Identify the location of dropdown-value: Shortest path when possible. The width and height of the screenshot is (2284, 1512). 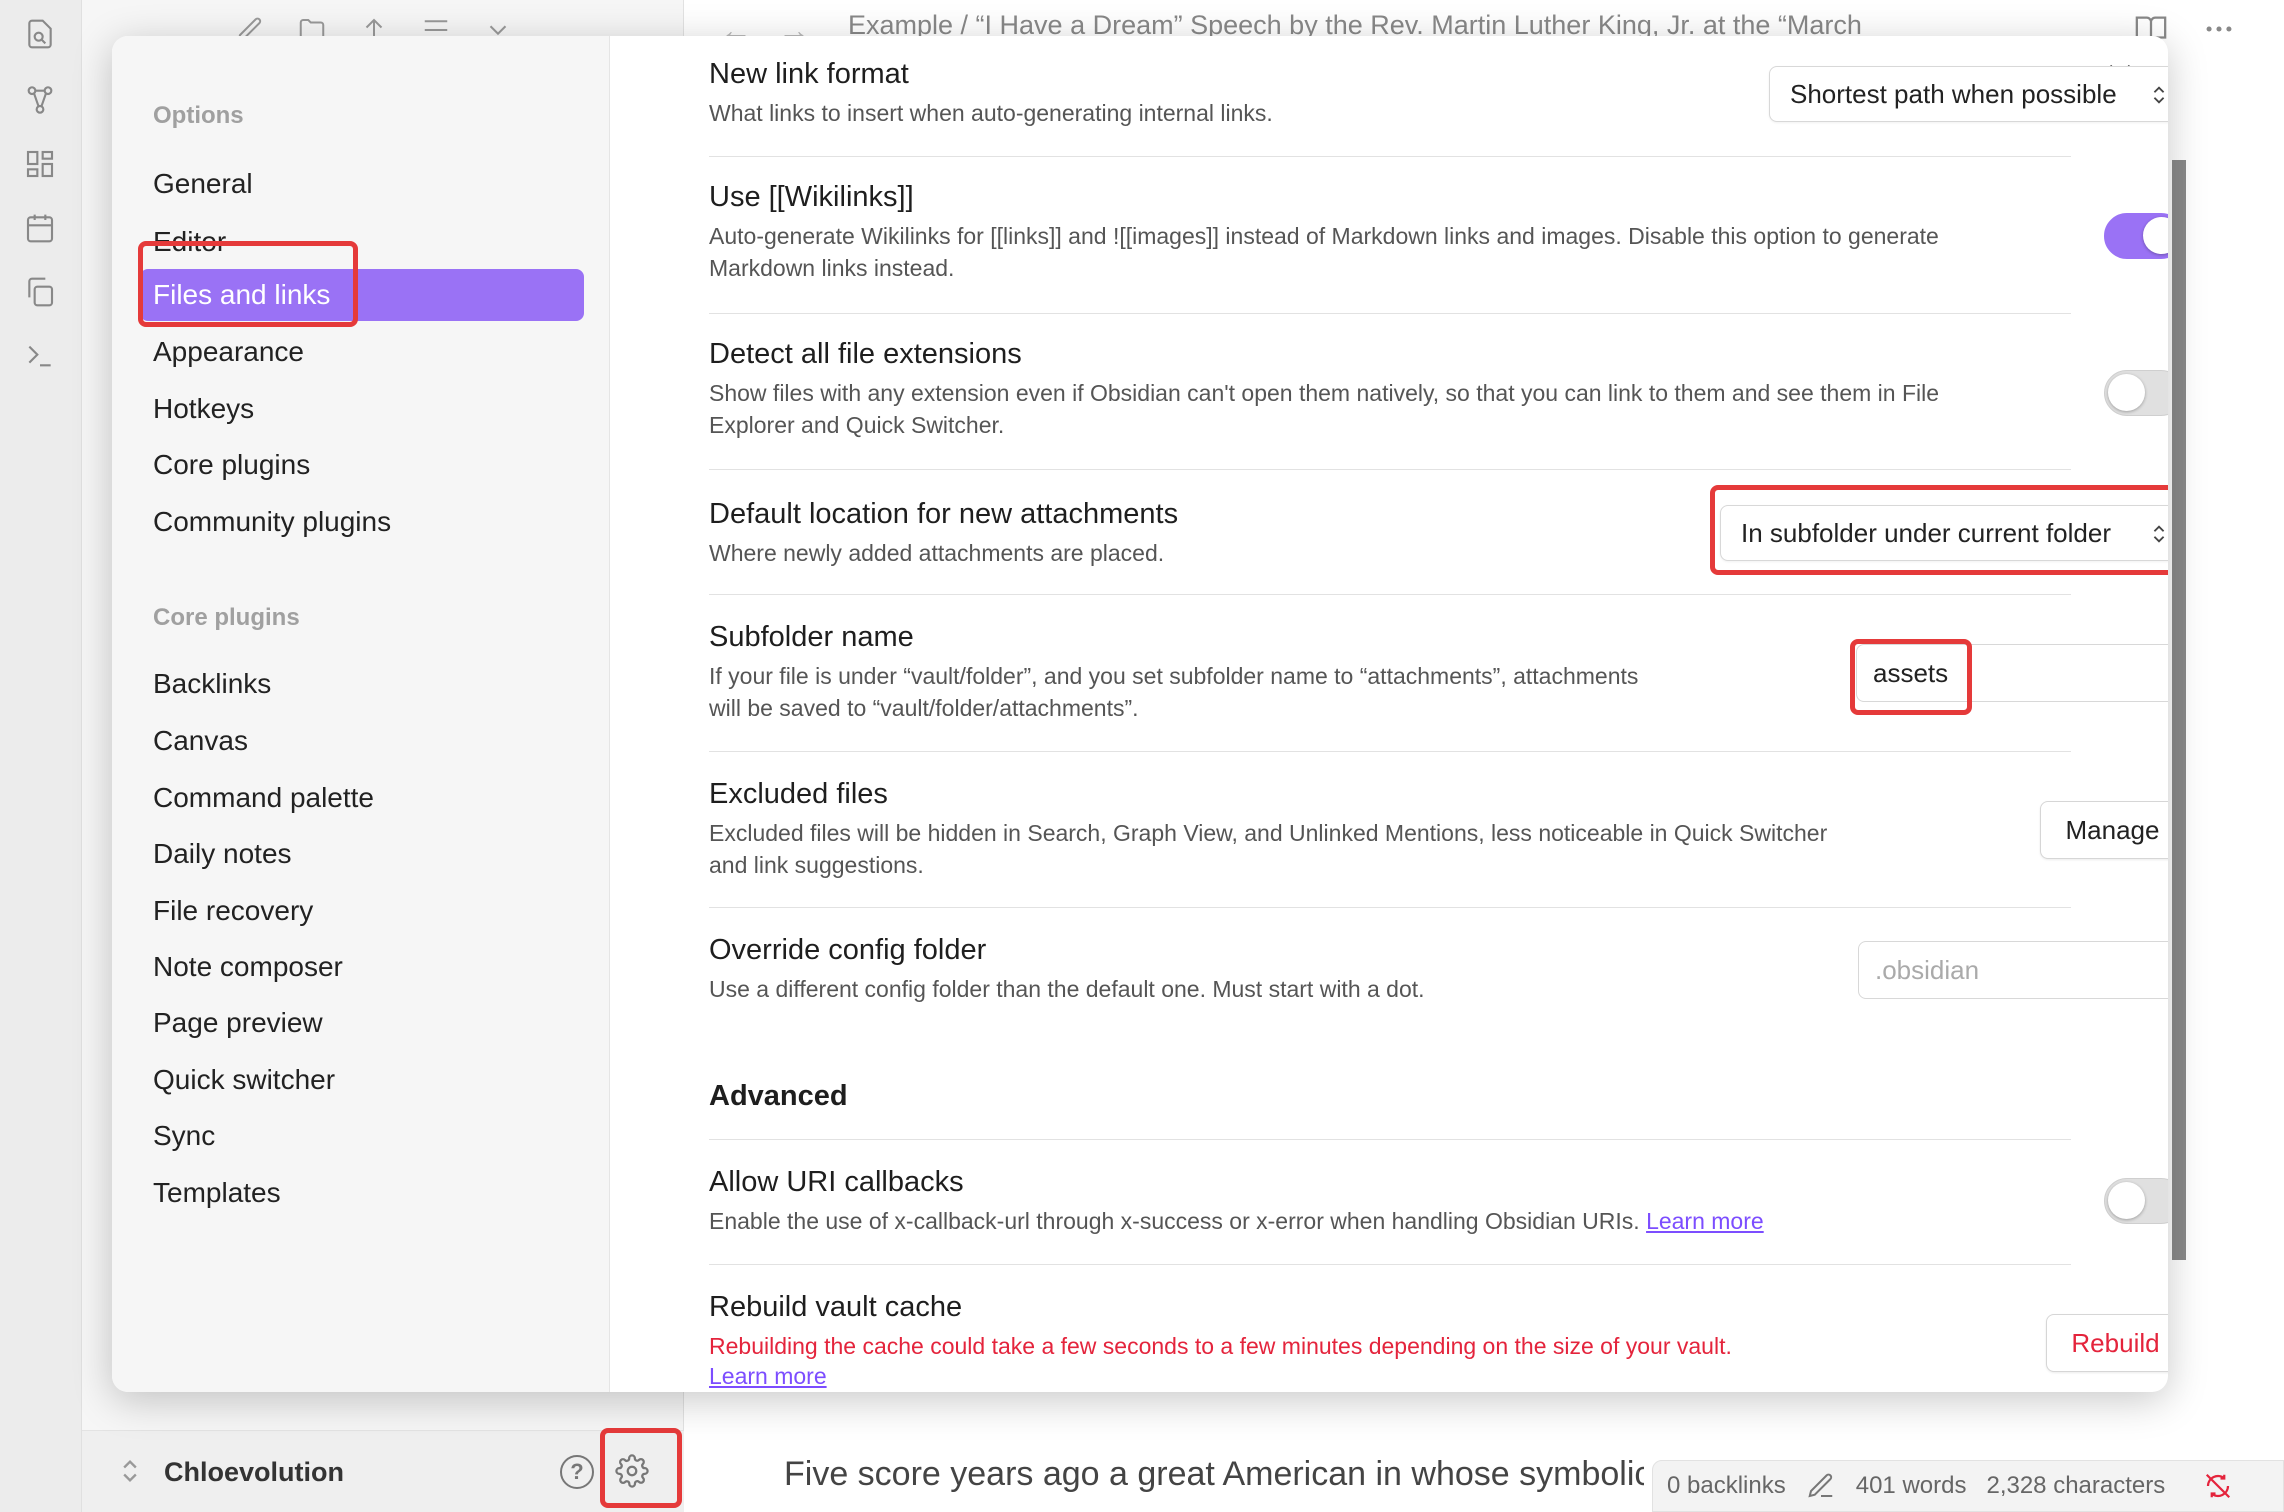
(1953, 93).